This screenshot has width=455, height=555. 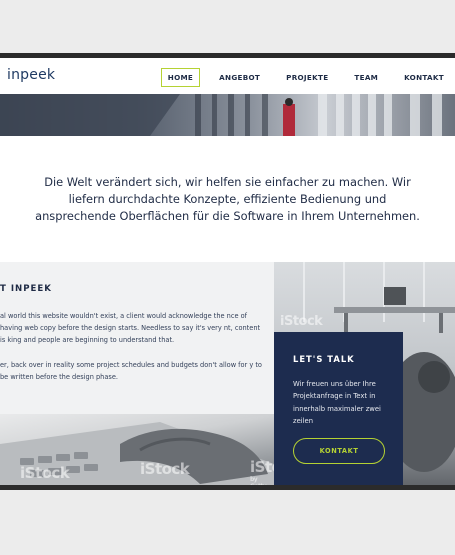 What do you see at coordinates (339, 451) in the screenshot?
I see `kontakt-button: KONTAKT` at bounding box center [339, 451].